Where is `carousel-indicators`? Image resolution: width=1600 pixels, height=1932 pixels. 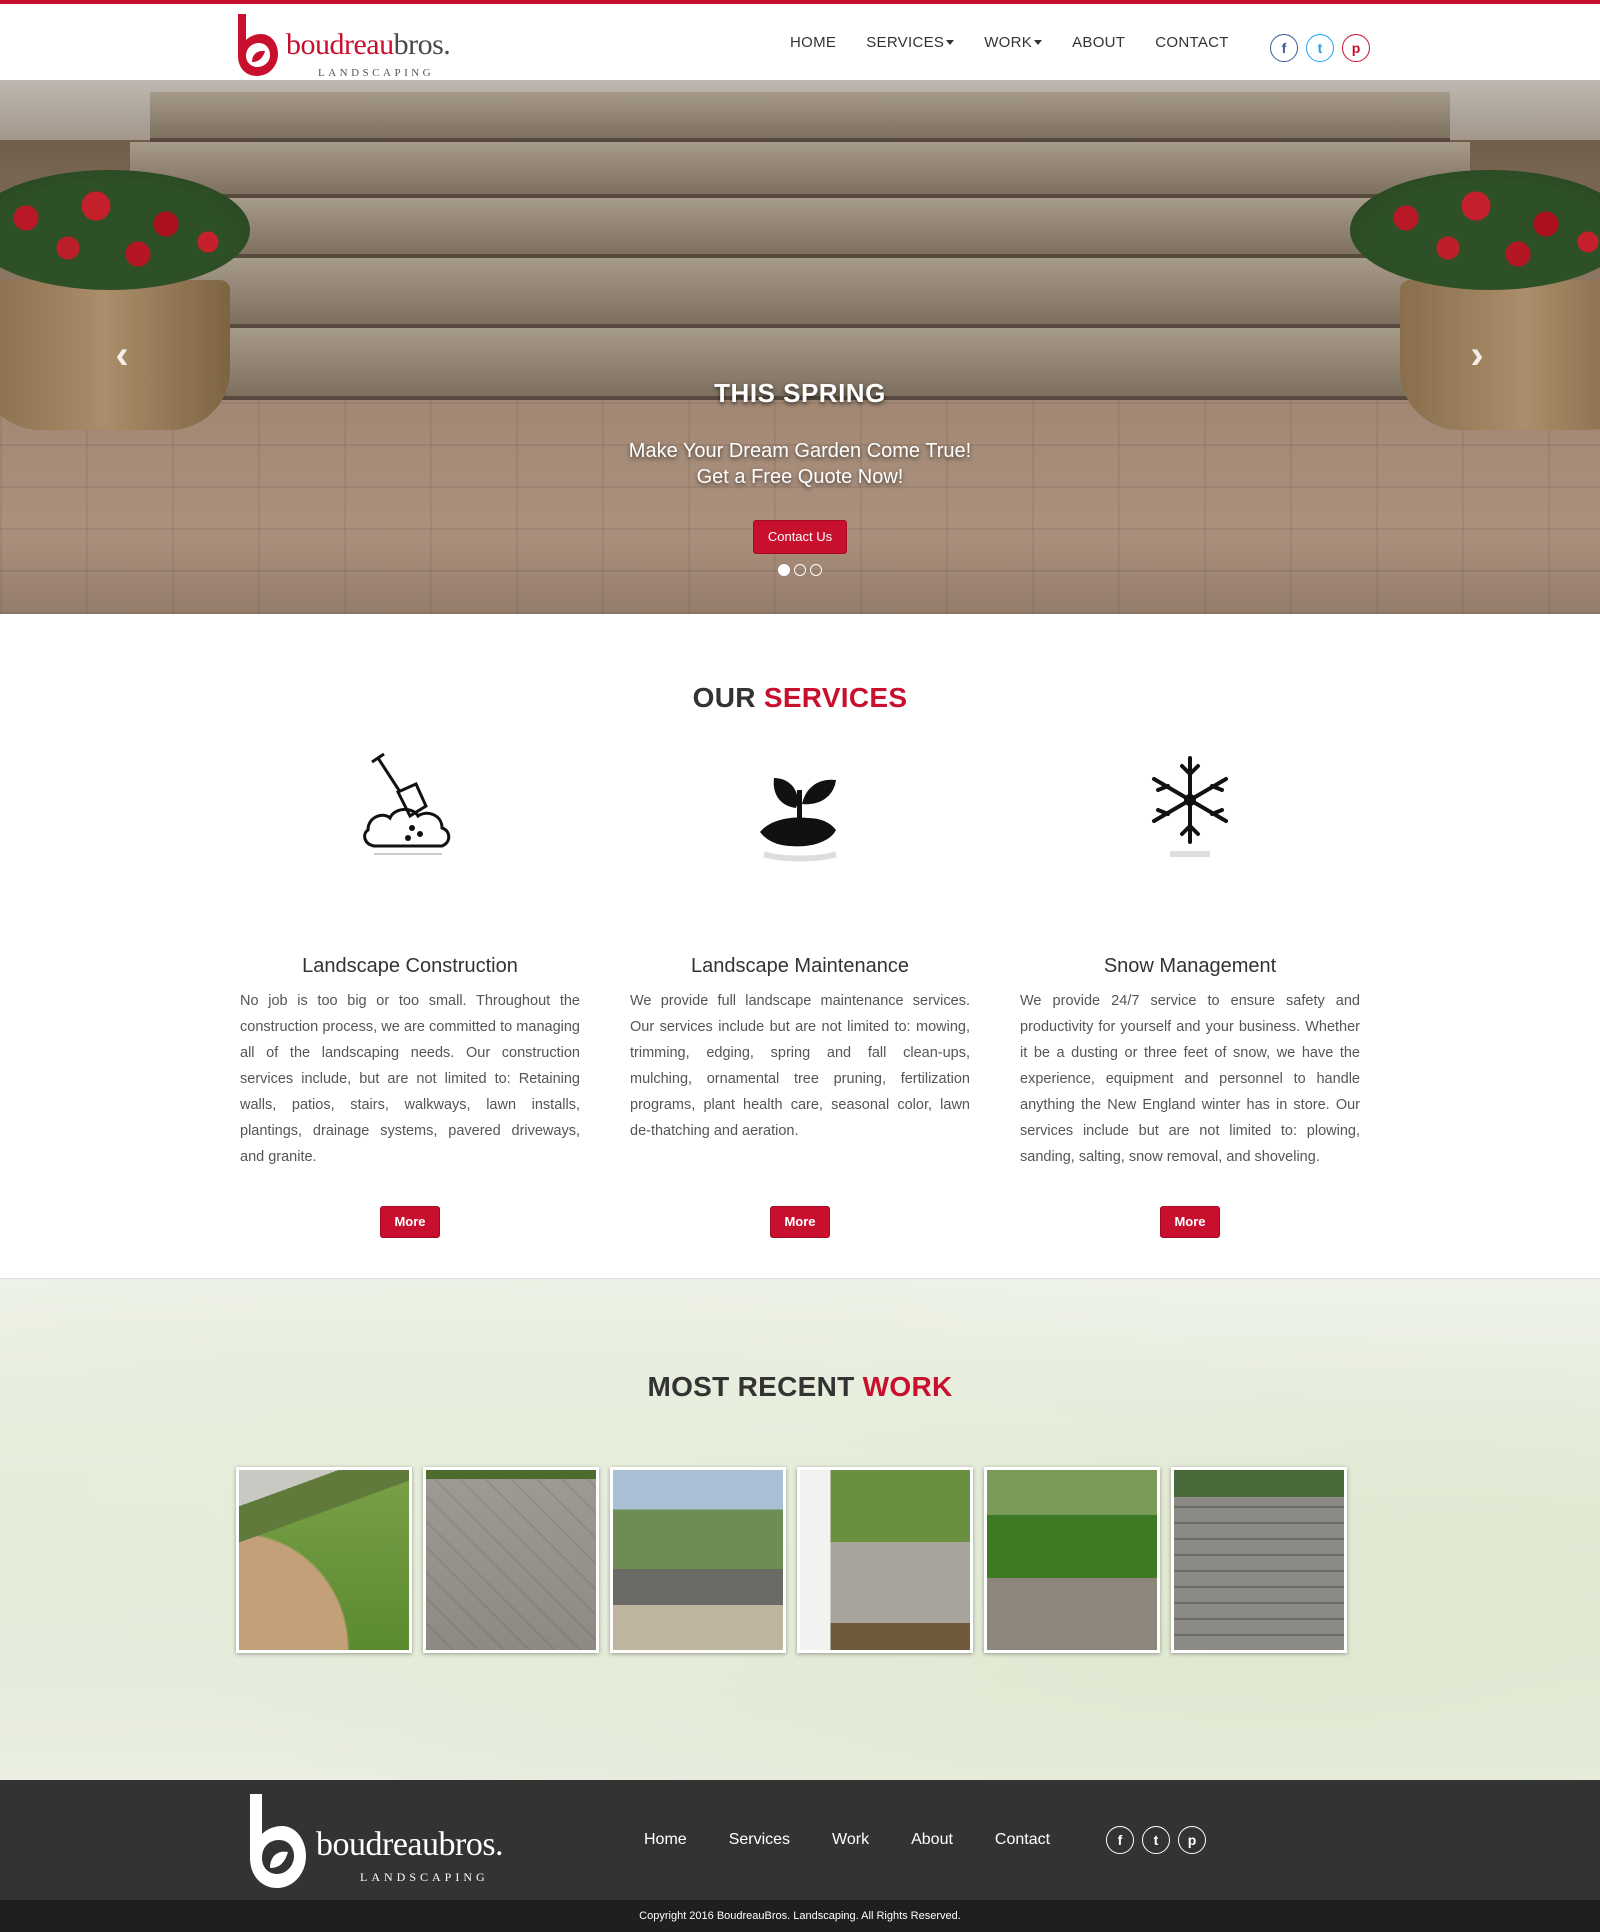
carousel-indicators is located at coordinates (800, 570).